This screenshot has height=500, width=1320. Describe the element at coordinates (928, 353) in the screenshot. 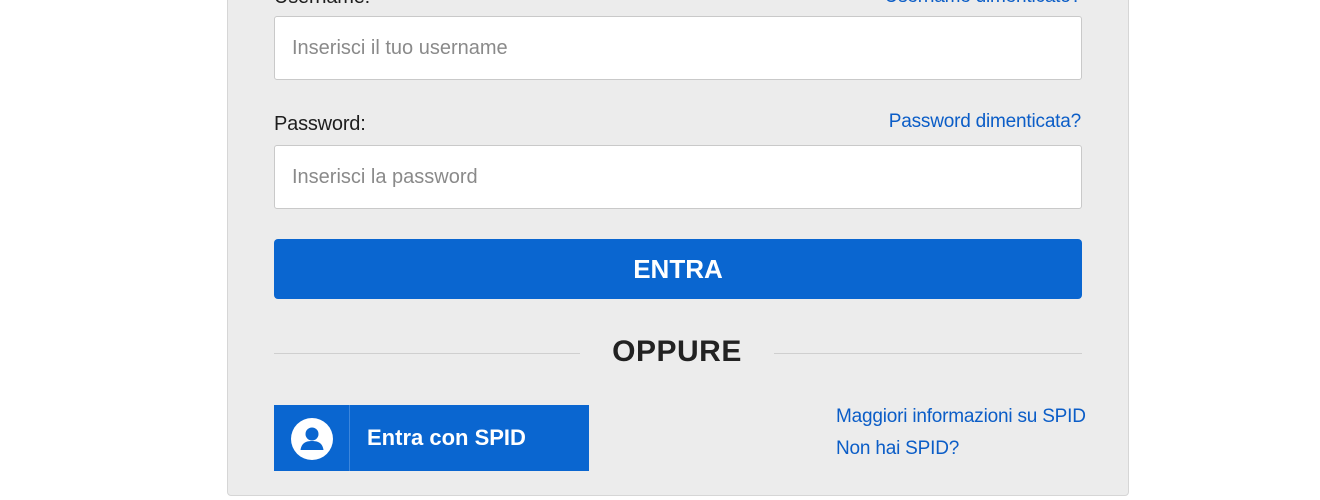

I see `divider-line-right` at that location.